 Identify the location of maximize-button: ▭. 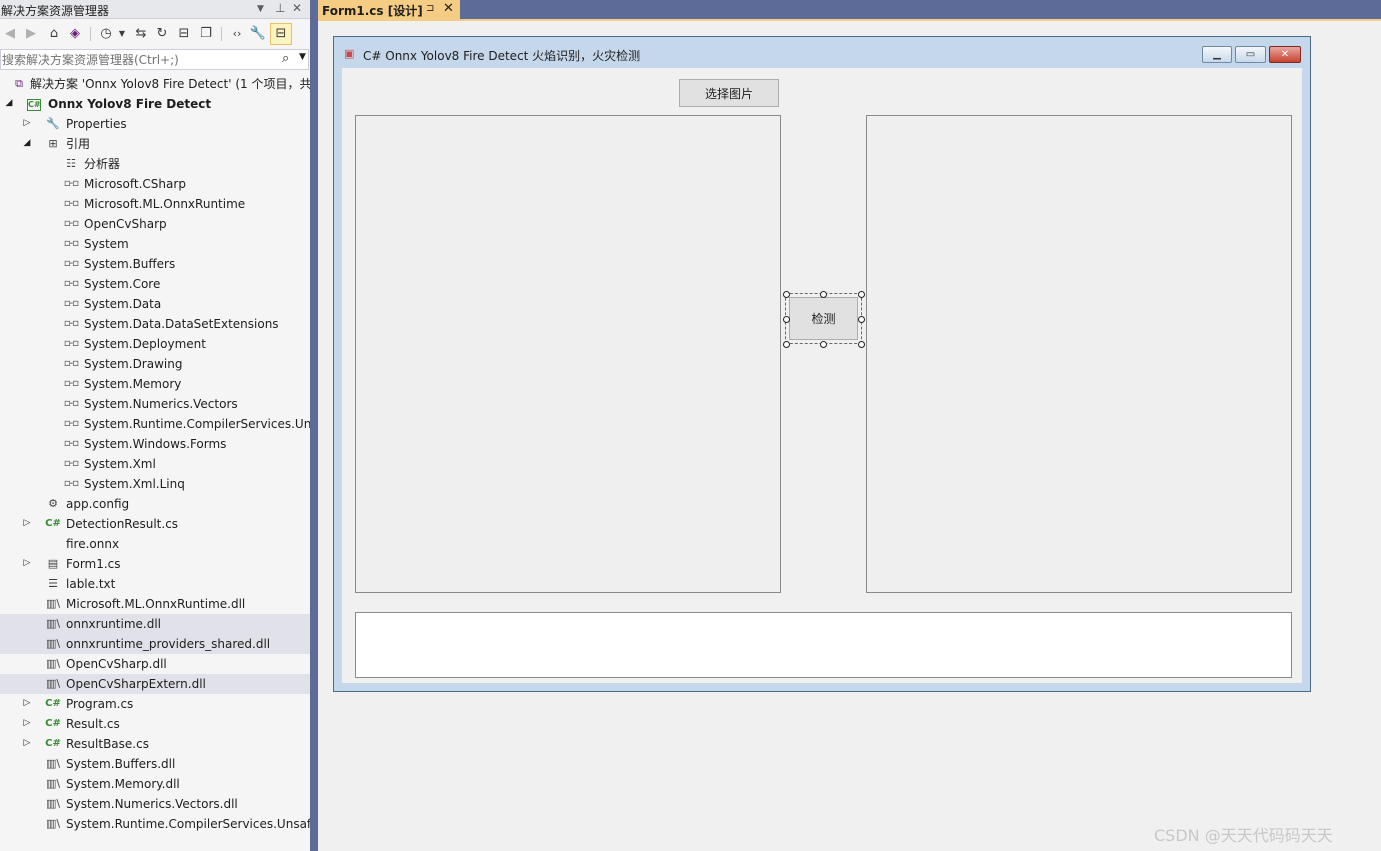
(1250, 54).